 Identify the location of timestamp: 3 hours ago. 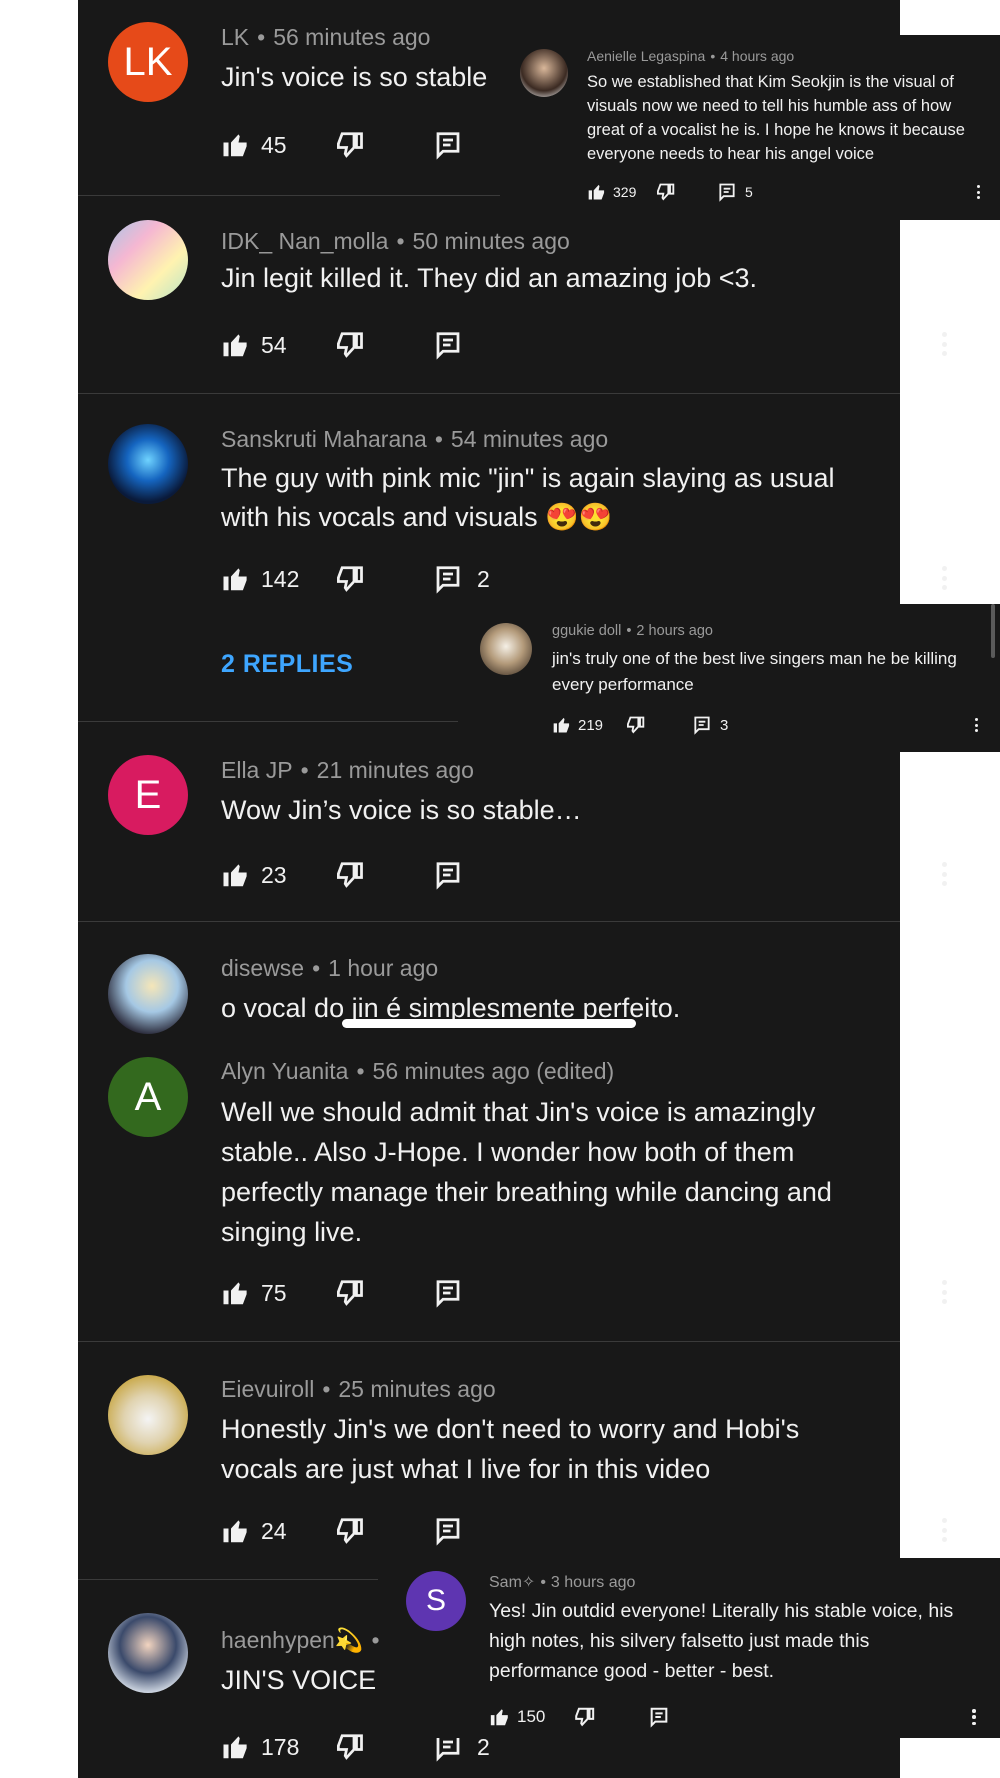
(593, 1582).